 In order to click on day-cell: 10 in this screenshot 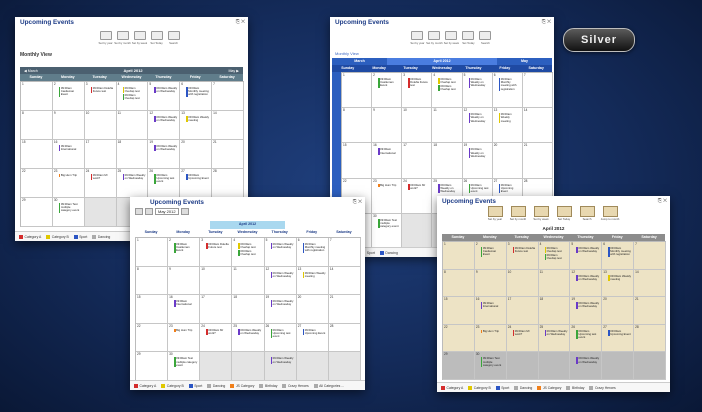, I will do `click(417, 126)`.